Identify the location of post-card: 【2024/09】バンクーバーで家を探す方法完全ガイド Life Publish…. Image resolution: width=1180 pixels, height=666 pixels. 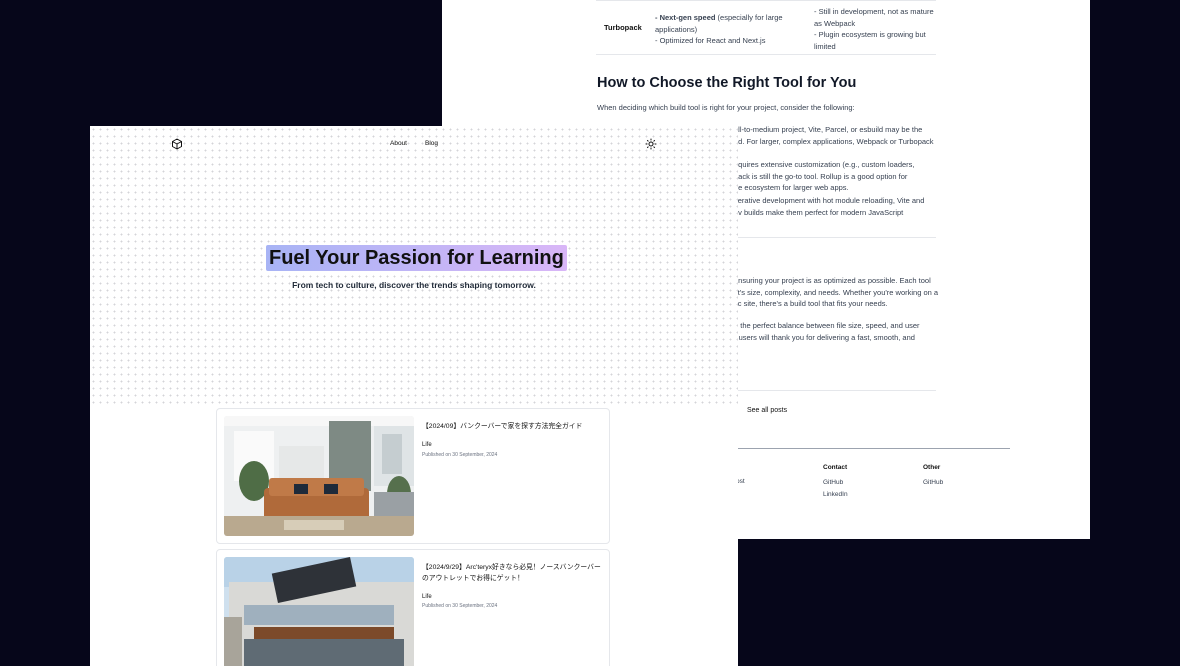
(413, 476).